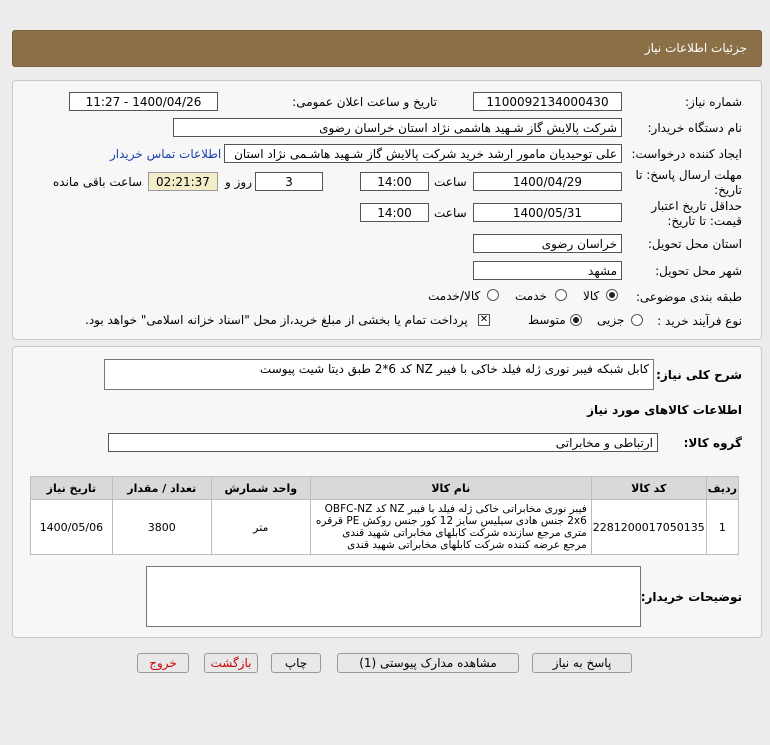  Describe the element at coordinates (260, 488) in the screenshot. I see `col-unit: واحد شمارش` at that location.